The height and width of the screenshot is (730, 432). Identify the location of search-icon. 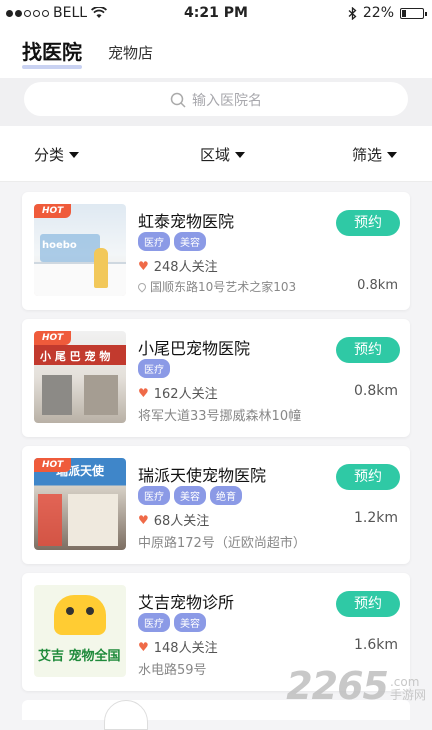
(178, 100).